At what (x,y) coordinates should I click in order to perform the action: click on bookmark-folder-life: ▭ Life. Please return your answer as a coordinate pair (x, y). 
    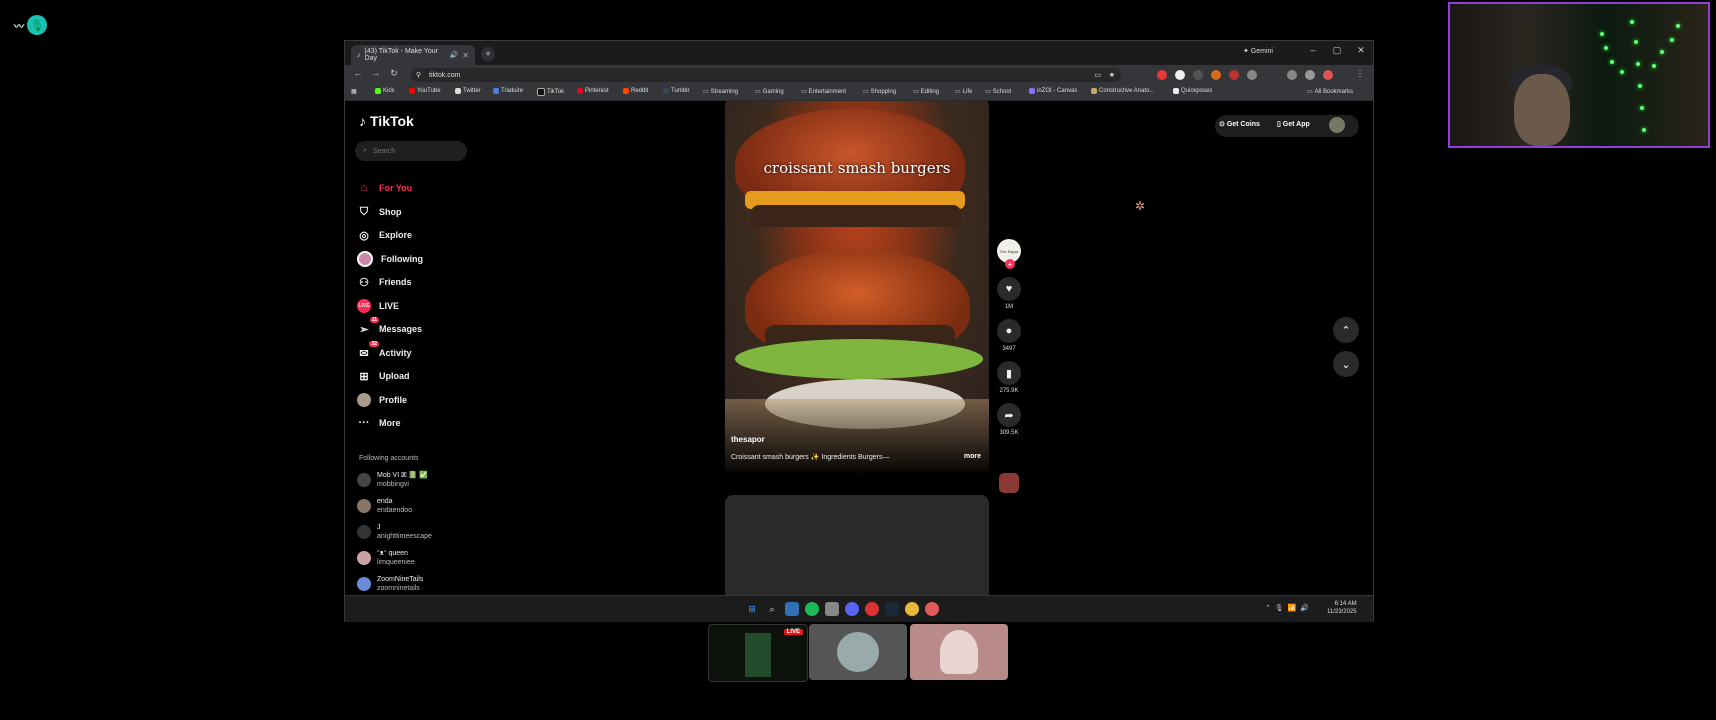
    Looking at the image, I should click on (963, 92).